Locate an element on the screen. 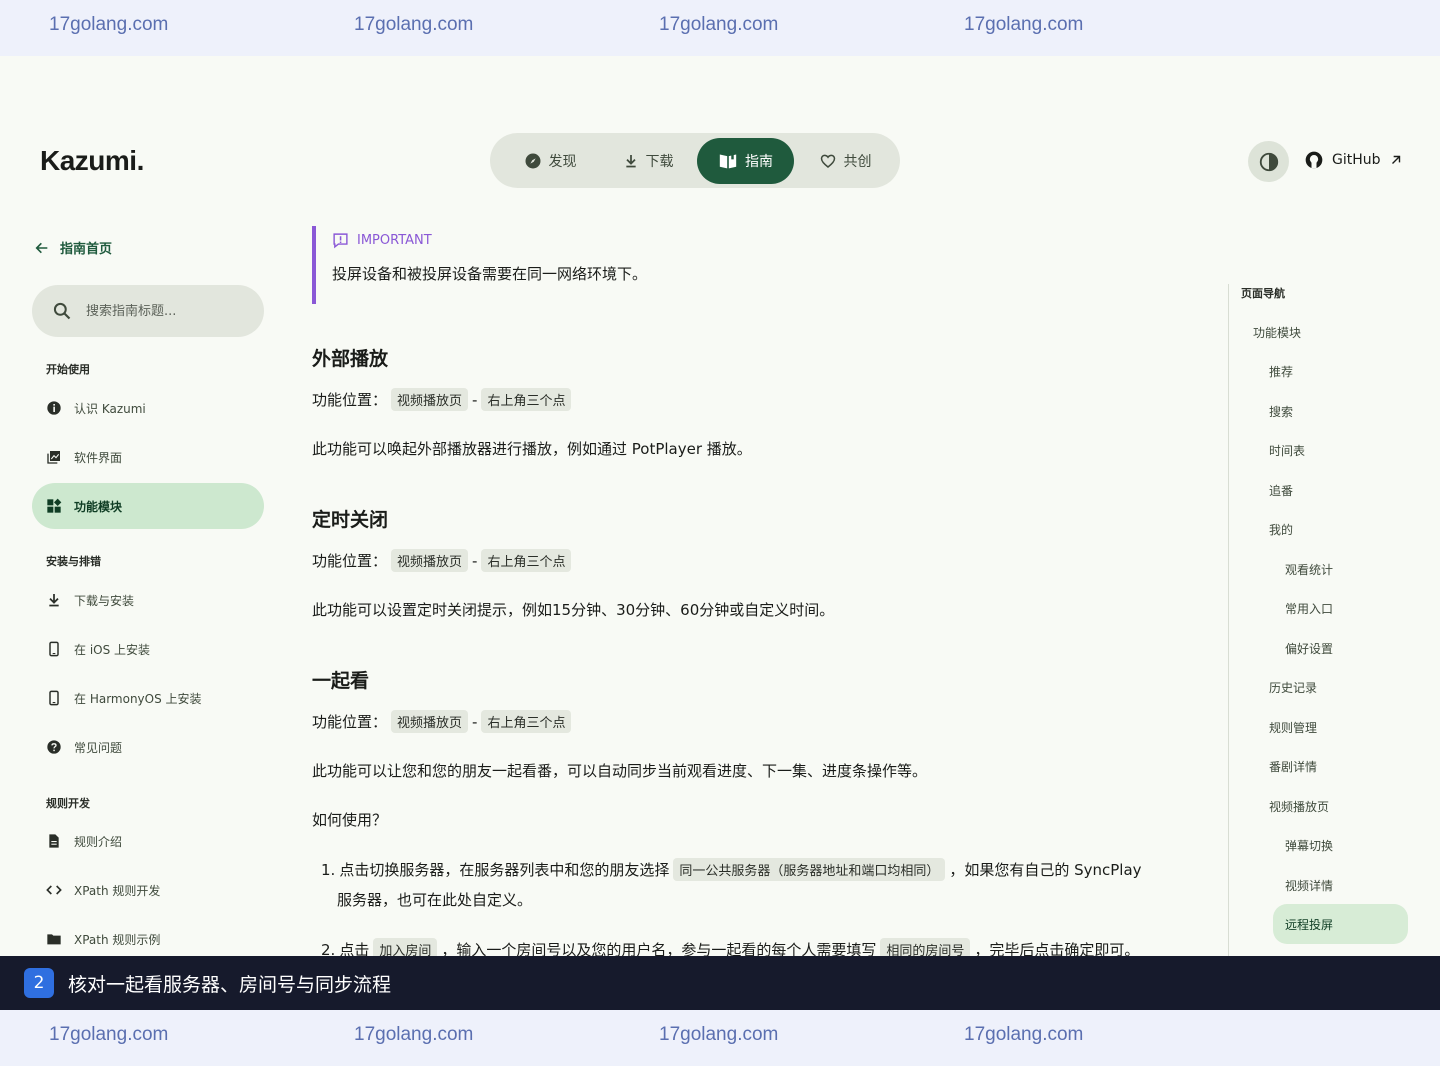 Image resolution: width=1440 pixels, height=1066 pixels. toc-item: 观看统计 is located at coordinates (1309, 569).